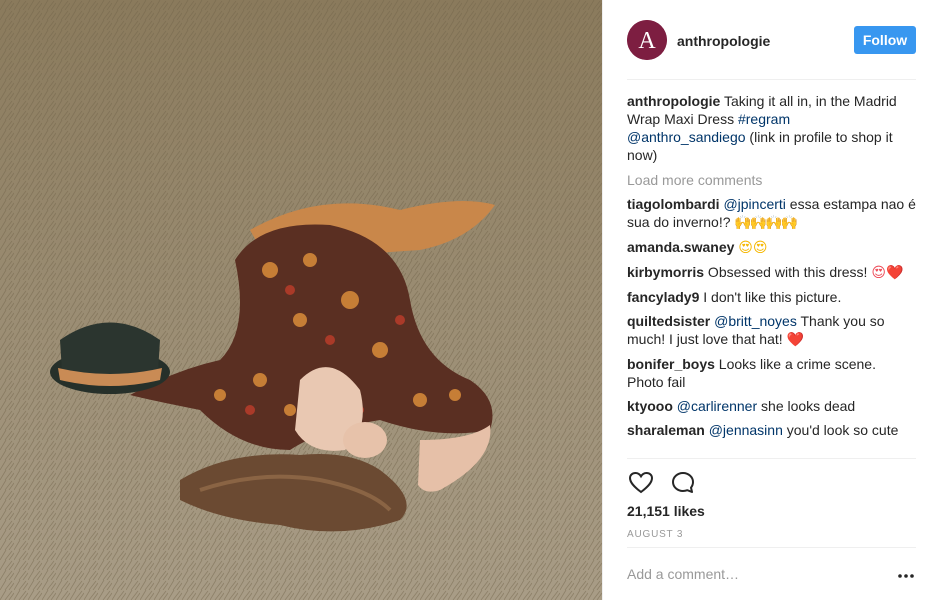  I want to click on comment-username: ktyooo, so click(650, 406).